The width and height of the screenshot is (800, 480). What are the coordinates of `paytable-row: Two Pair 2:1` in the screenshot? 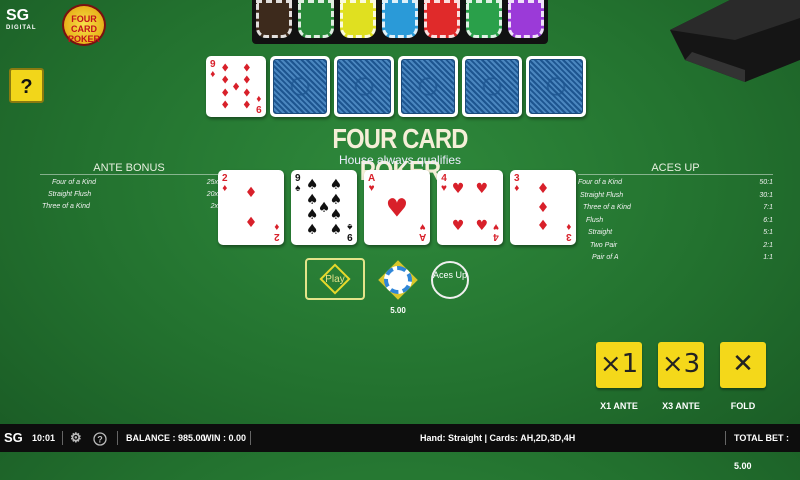 It's located at (681, 245).